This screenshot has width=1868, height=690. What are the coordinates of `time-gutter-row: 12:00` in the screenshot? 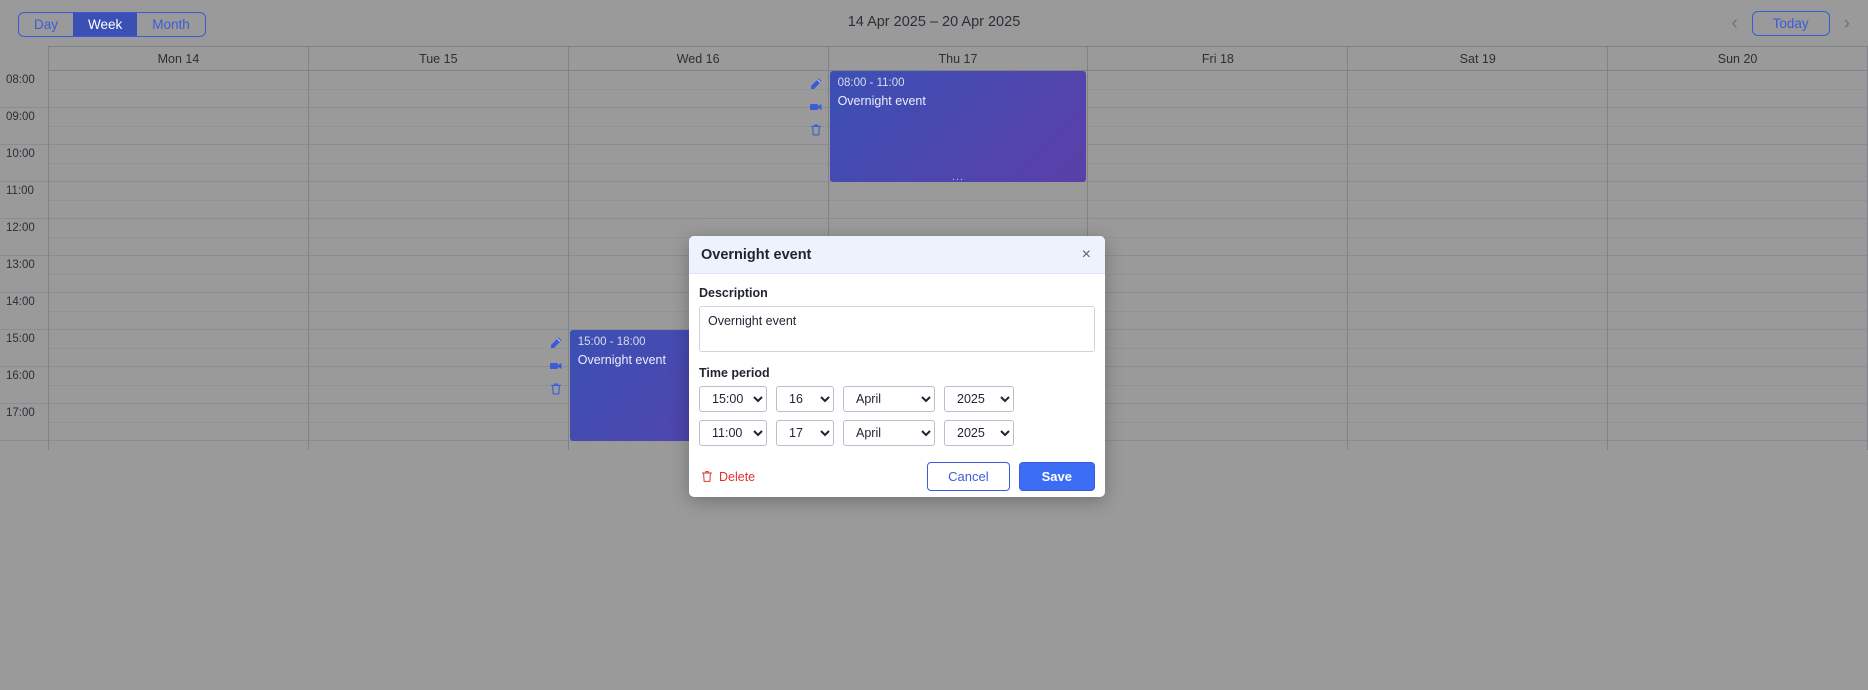 It's located at (24, 237).